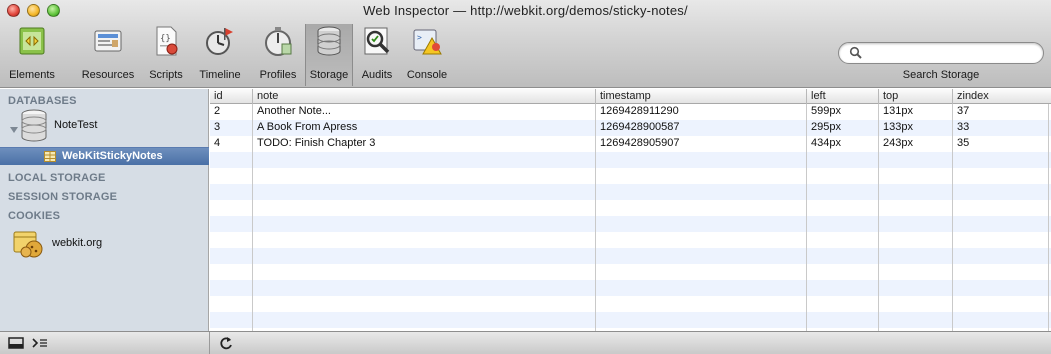 Image resolution: width=1051 pixels, height=354 pixels. What do you see at coordinates (112, 156) in the screenshot?
I see `table-label: WebKitStickyNotes` at bounding box center [112, 156].